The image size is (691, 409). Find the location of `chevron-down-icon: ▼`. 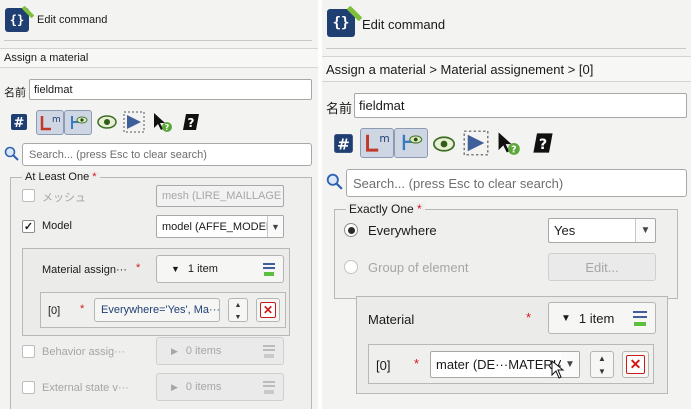

chevron-down-icon: ▼ is located at coordinates (175, 269).